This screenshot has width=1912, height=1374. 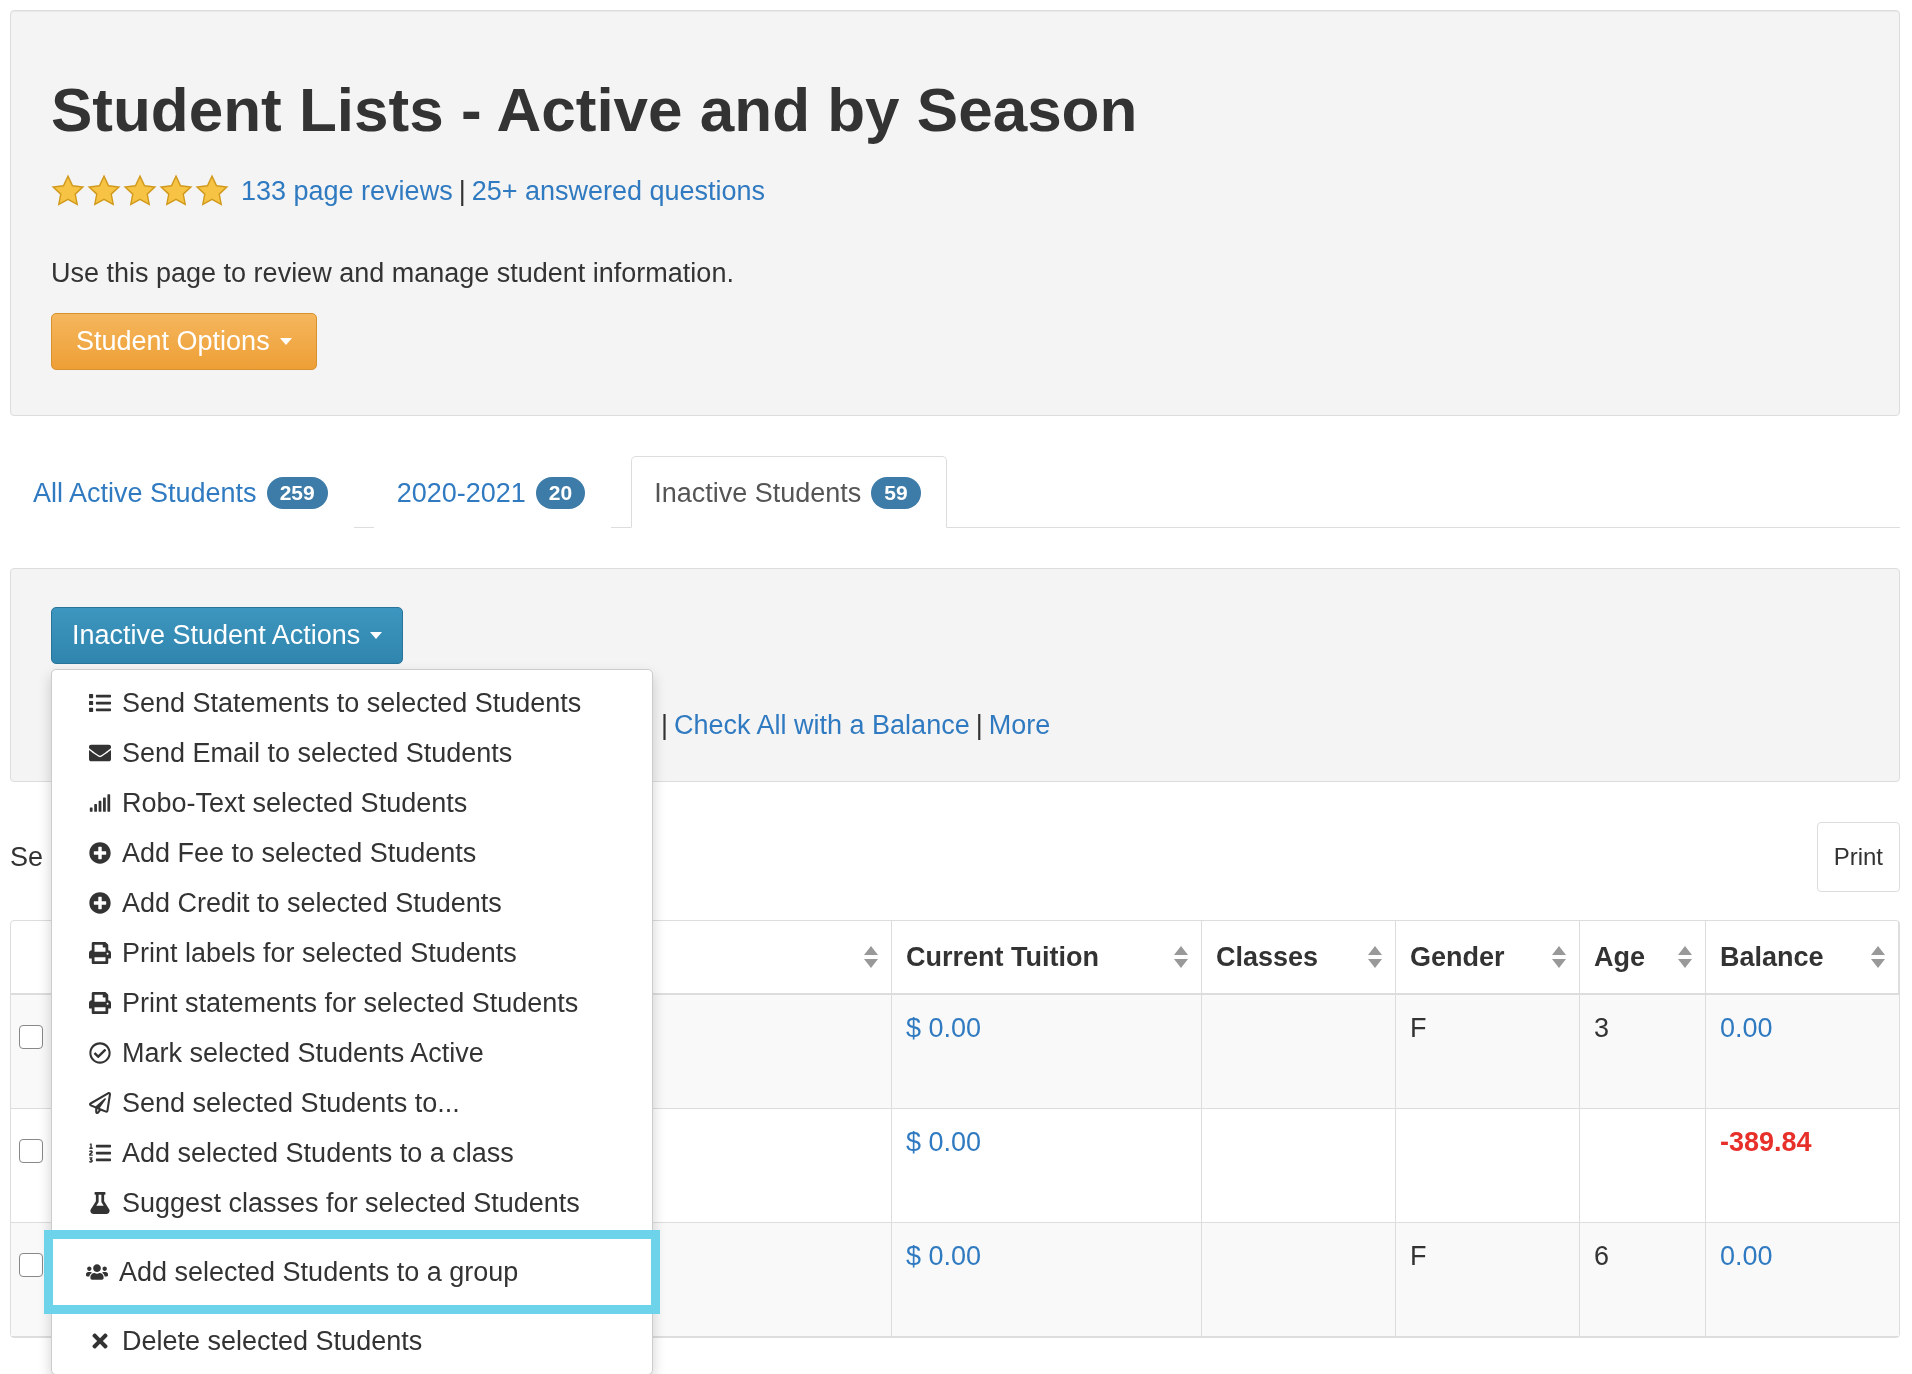 What do you see at coordinates (352, 1053) in the screenshot?
I see `menu-item: Mark selected Students Active` at bounding box center [352, 1053].